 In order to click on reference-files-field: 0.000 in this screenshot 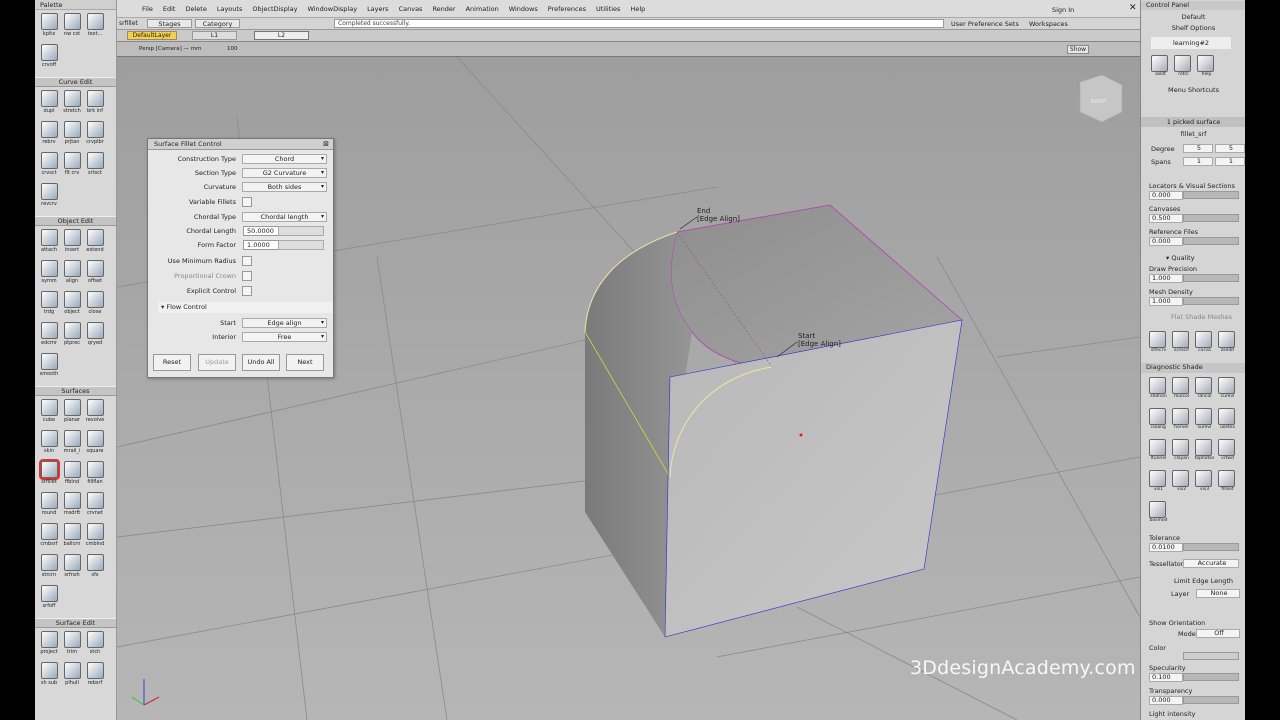, I will do `click(1166, 241)`.